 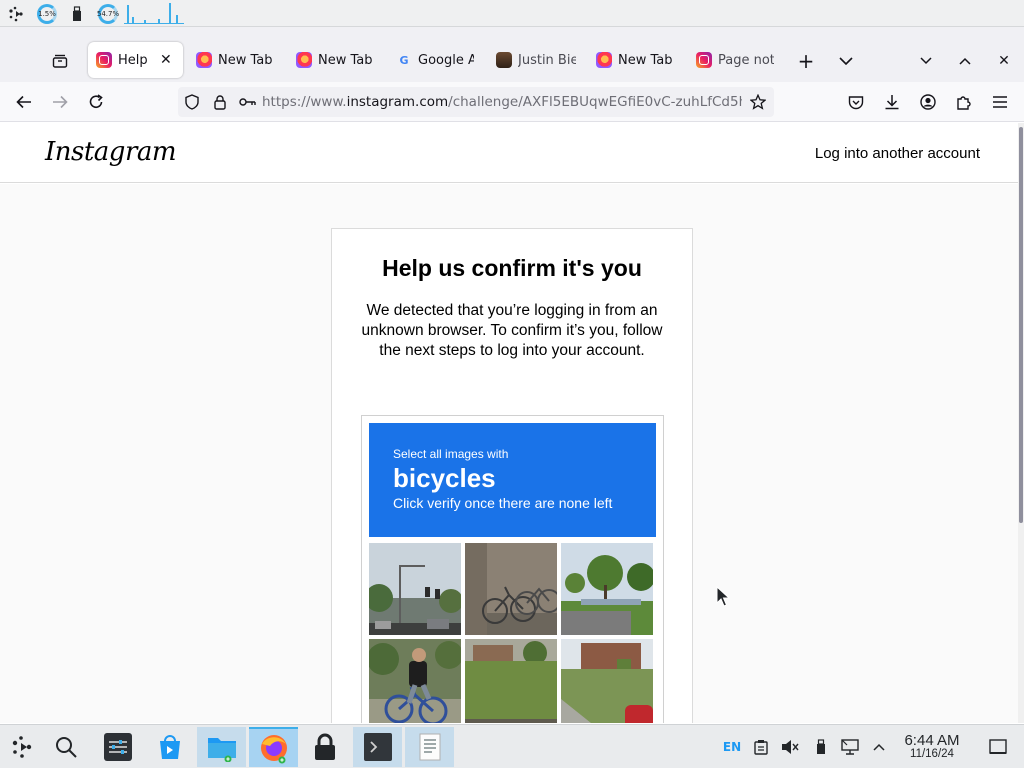 What do you see at coordinates (512, 746) in the screenshot?
I see `taskbar: EN` at bounding box center [512, 746].